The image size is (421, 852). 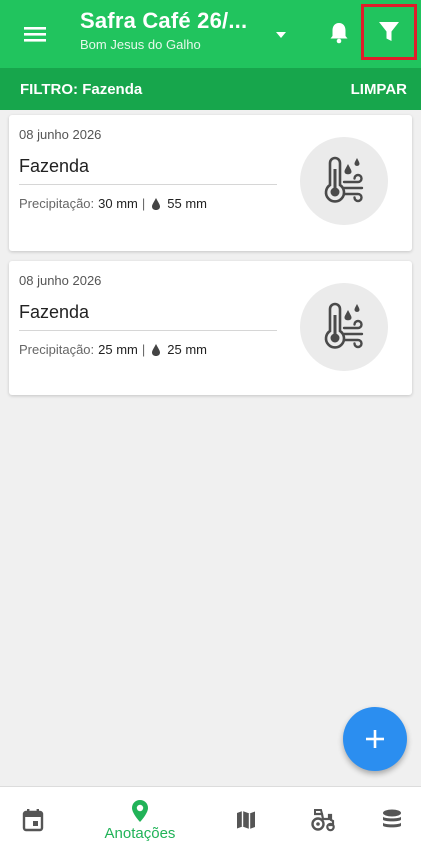 I want to click on nav-item-annotations: Anotações, so click(x=140, y=819).